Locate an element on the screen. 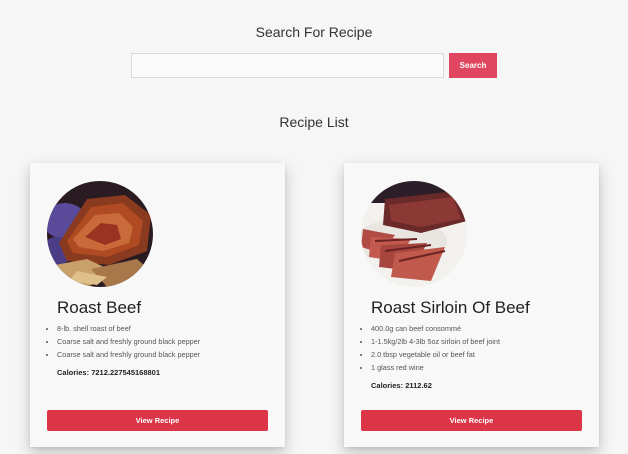 The image size is (628, 454). ingredient-item: 2.0 tbsp vegetable oil or beef fat is located at coordinates (487, 354).